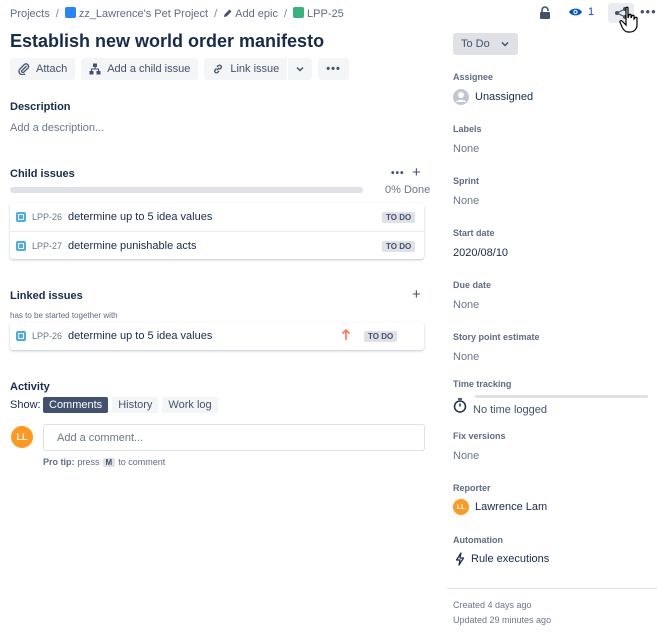 The image size is (657, 640). What do you see at coordinates (143, 14) in the screenshot?
I see `breadcrumb-project-label: zz_Lawrence's Pet Project` at bounding box center [143, 14].